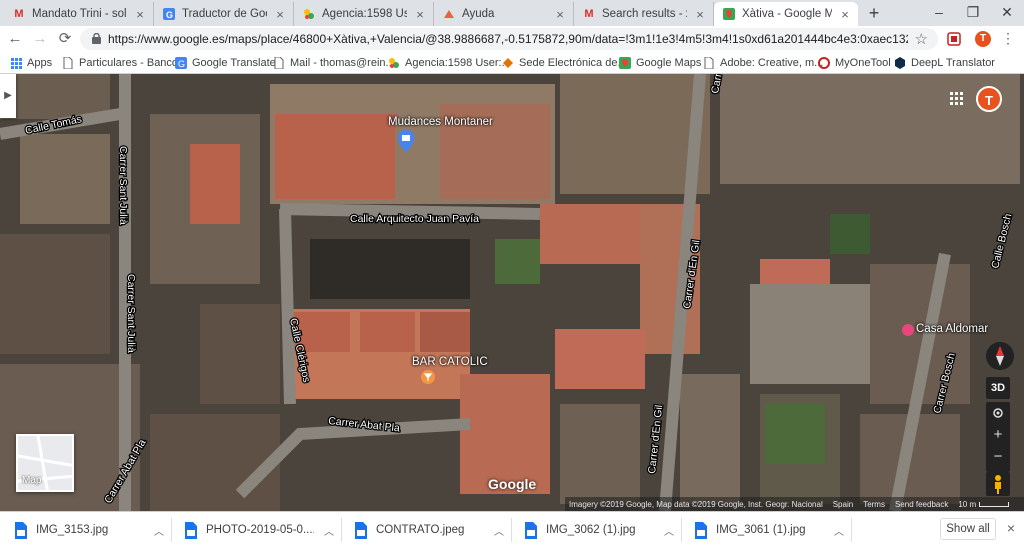 The image size is (1024, 546). Describe the element at coordinates (40, 39) in the screenshot. I see `forward-button: →` at that location.